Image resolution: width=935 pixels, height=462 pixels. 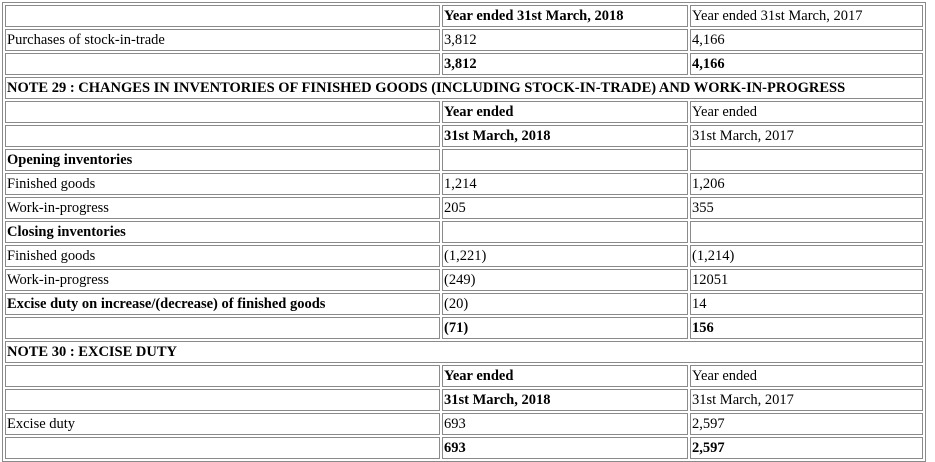 I want to click on value-2017-cell: 12051, so click(x=806, y=280).